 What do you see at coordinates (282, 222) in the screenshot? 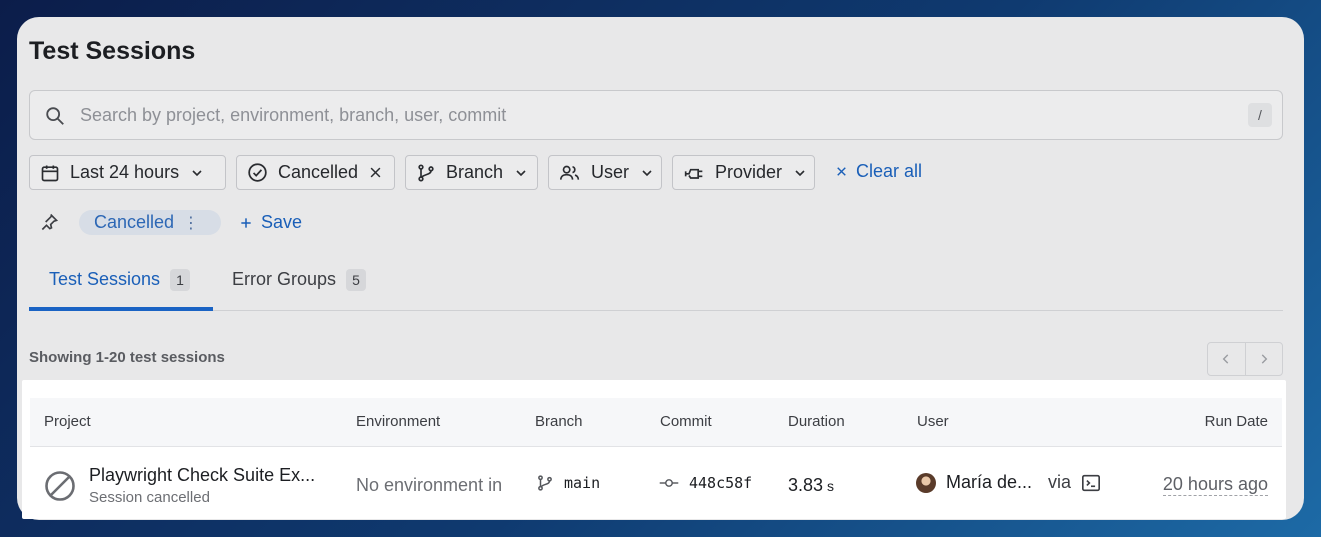
I see `save-view-label: Save` at bounding box center [282, 222].